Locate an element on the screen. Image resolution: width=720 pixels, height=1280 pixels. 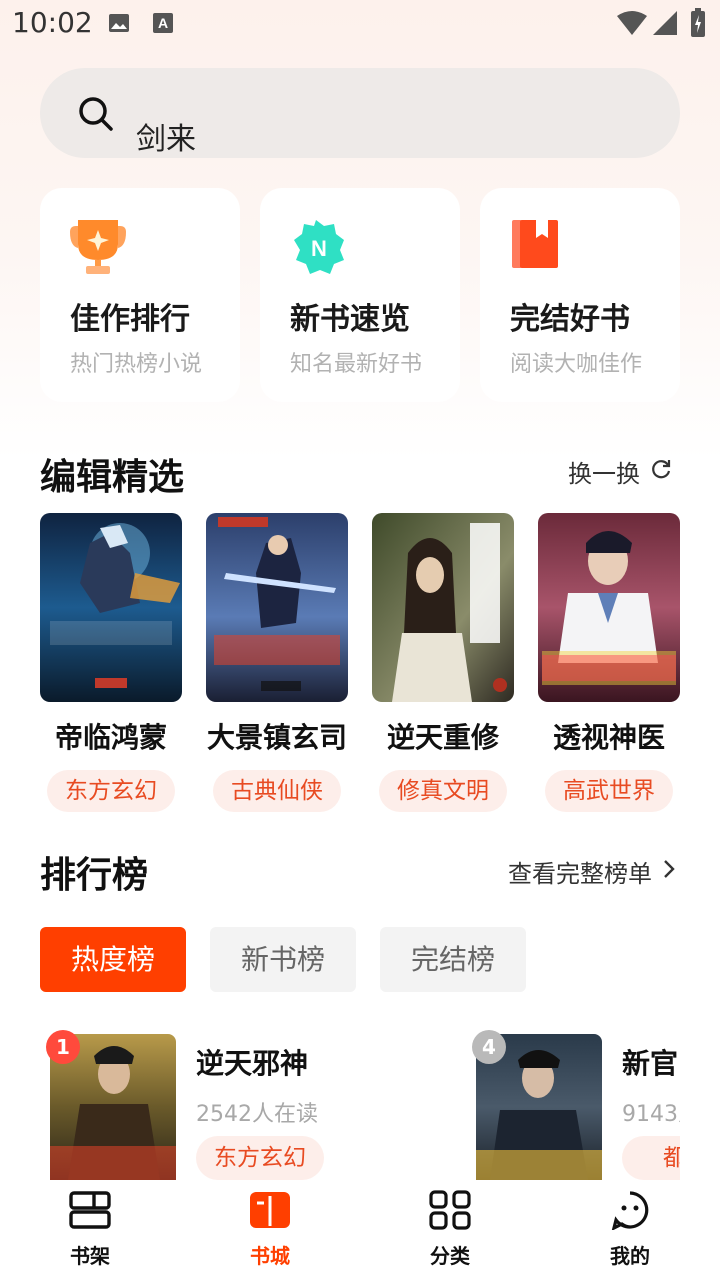
book-card: 帝临鸿蒙 东方玄幻 is located at coordinates (111, 662).